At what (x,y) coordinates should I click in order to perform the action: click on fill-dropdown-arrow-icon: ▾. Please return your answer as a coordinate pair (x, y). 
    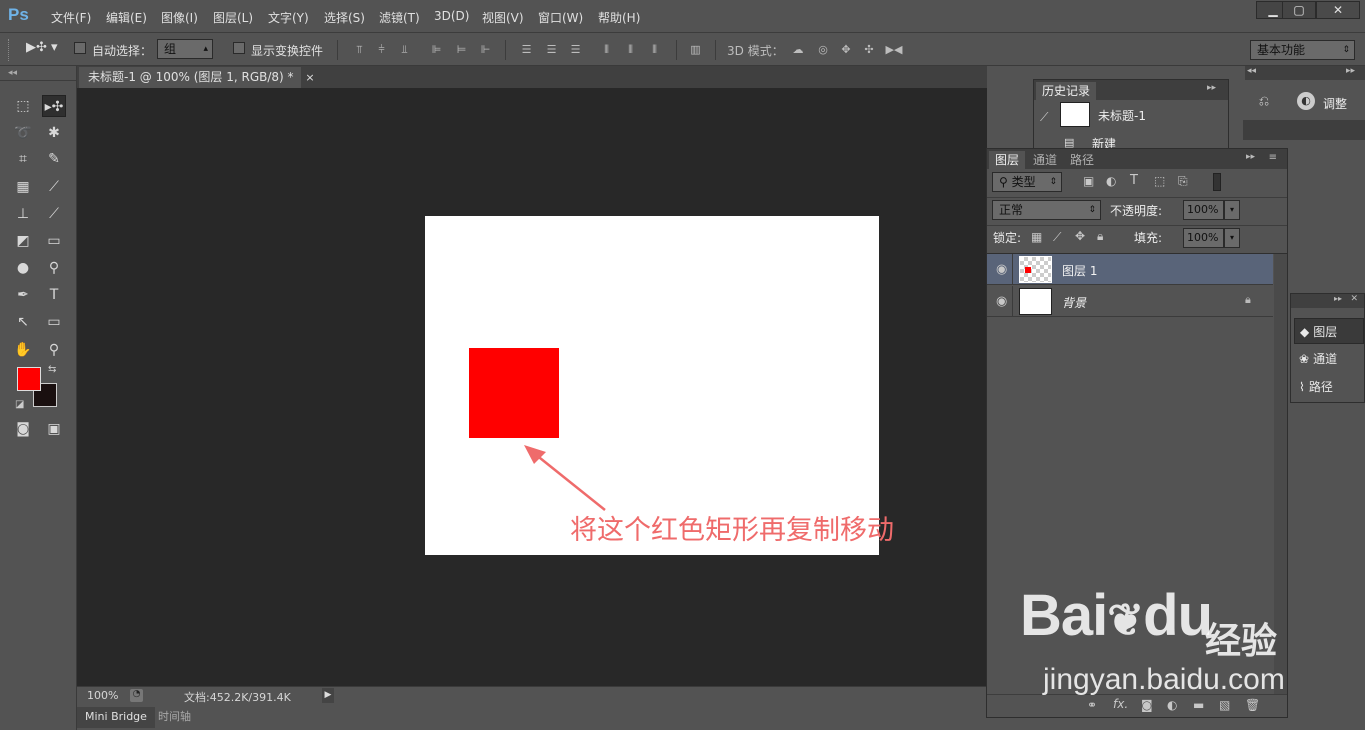
    Looking at the image, I should click on (1232, 238).